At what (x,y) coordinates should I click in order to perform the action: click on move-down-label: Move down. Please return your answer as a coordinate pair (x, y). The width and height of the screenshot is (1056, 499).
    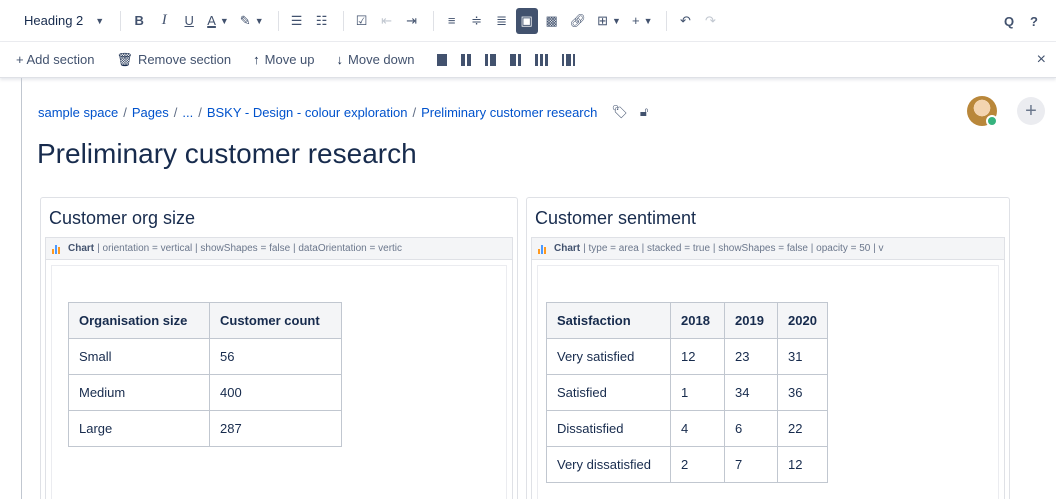
    Looking at the image, I should click on (381, 59).